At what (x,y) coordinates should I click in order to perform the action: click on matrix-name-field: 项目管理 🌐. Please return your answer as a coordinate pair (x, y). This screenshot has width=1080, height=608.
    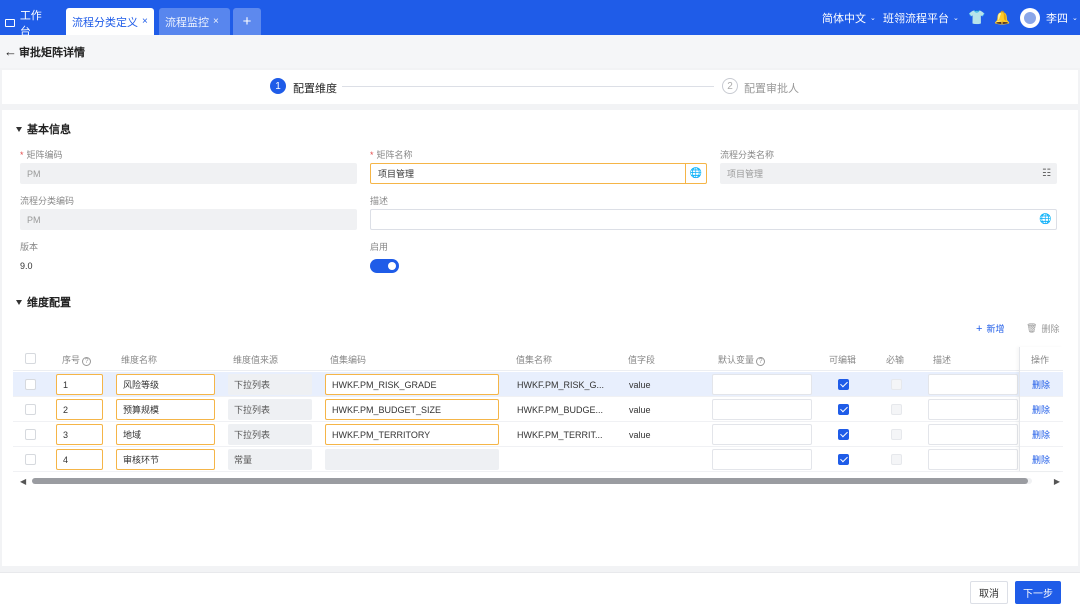
    Looking at the image, I should click on (538, 173).